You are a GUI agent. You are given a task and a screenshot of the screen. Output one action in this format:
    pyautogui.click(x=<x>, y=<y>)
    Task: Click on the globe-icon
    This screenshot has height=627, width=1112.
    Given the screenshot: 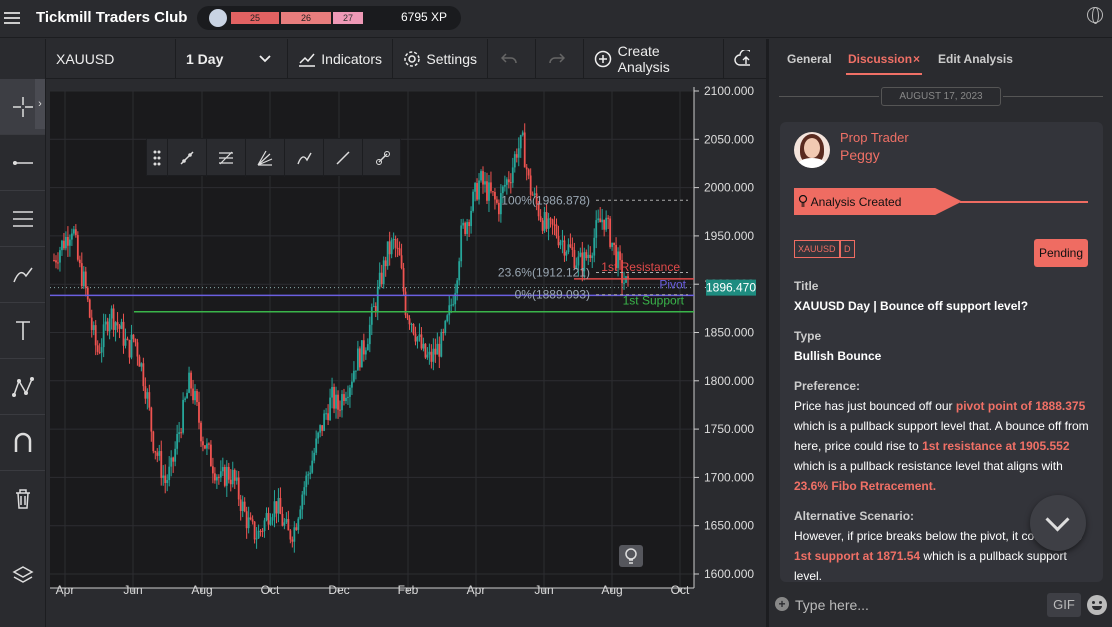 What is the action you would take?
    pyautogui.click(x=1095, y=15)
    